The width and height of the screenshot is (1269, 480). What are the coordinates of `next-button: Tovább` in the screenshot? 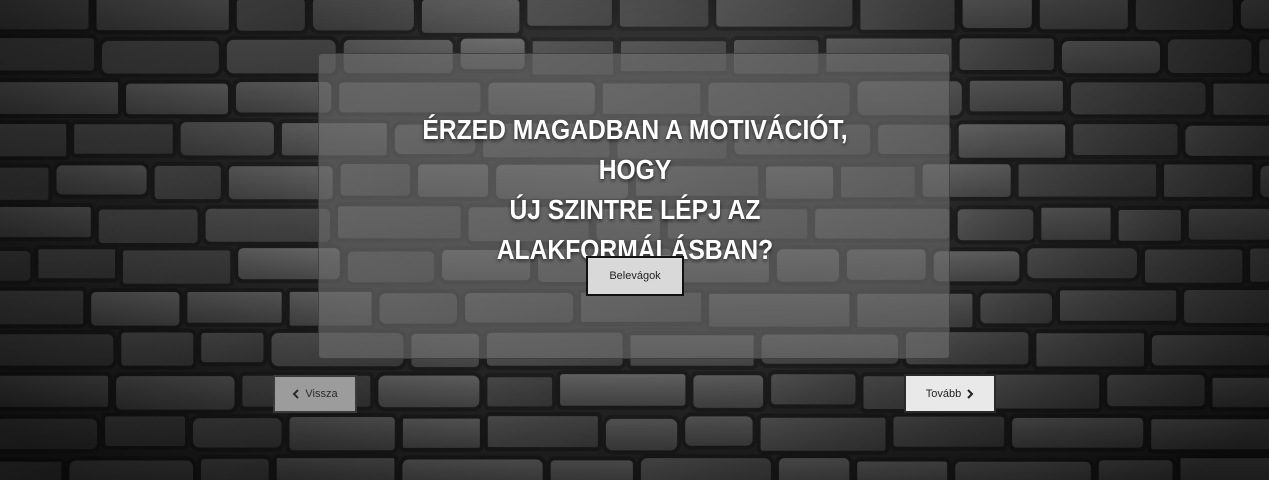 It's located at (950, 393).